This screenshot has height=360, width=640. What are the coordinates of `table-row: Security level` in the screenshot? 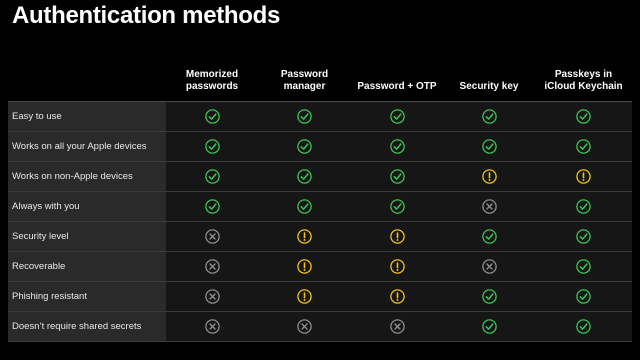 It's located at (320, 236).